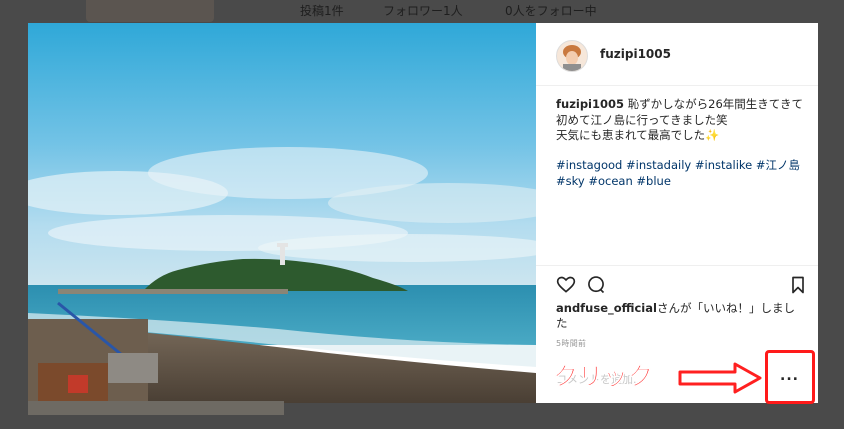 This screenshot has height=429, width=844. I want to click on like-username: andfuse_official, so click(606, 308).